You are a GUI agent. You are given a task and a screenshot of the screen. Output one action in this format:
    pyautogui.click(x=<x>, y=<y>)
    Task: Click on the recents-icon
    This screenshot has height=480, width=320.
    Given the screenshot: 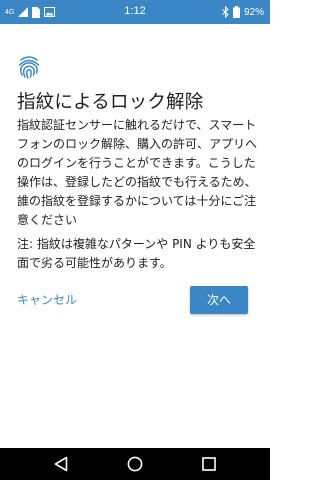 What is the action you would take?
    pyautogui.click(x=209, y=464)
    